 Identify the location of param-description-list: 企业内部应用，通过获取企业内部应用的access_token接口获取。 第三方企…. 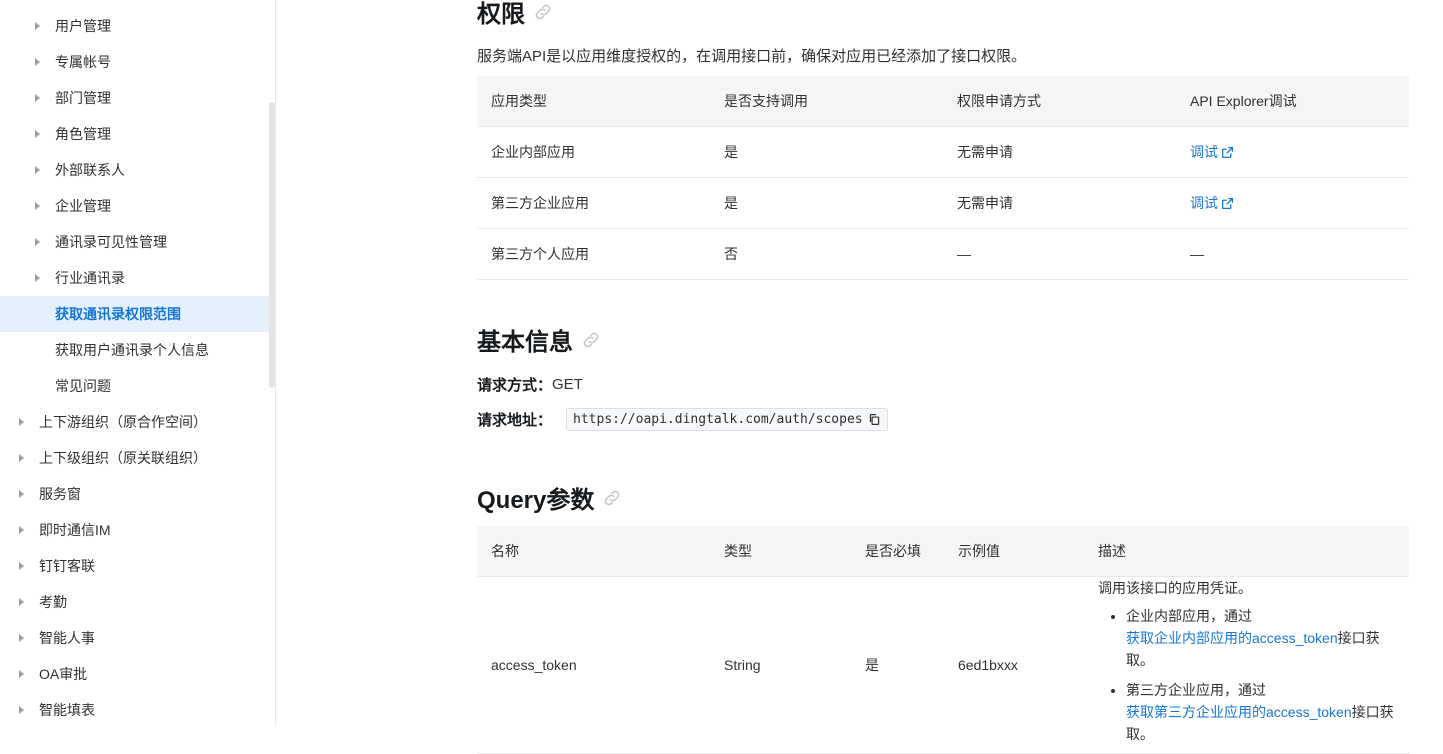
(1246, 675).